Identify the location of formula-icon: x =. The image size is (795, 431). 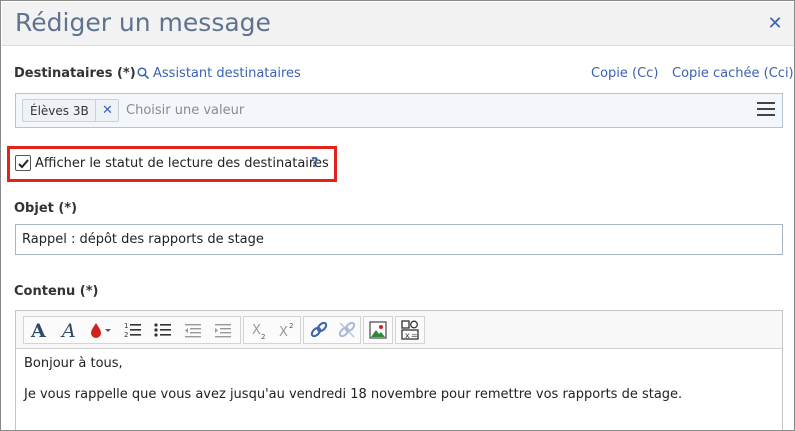
(410, 330).